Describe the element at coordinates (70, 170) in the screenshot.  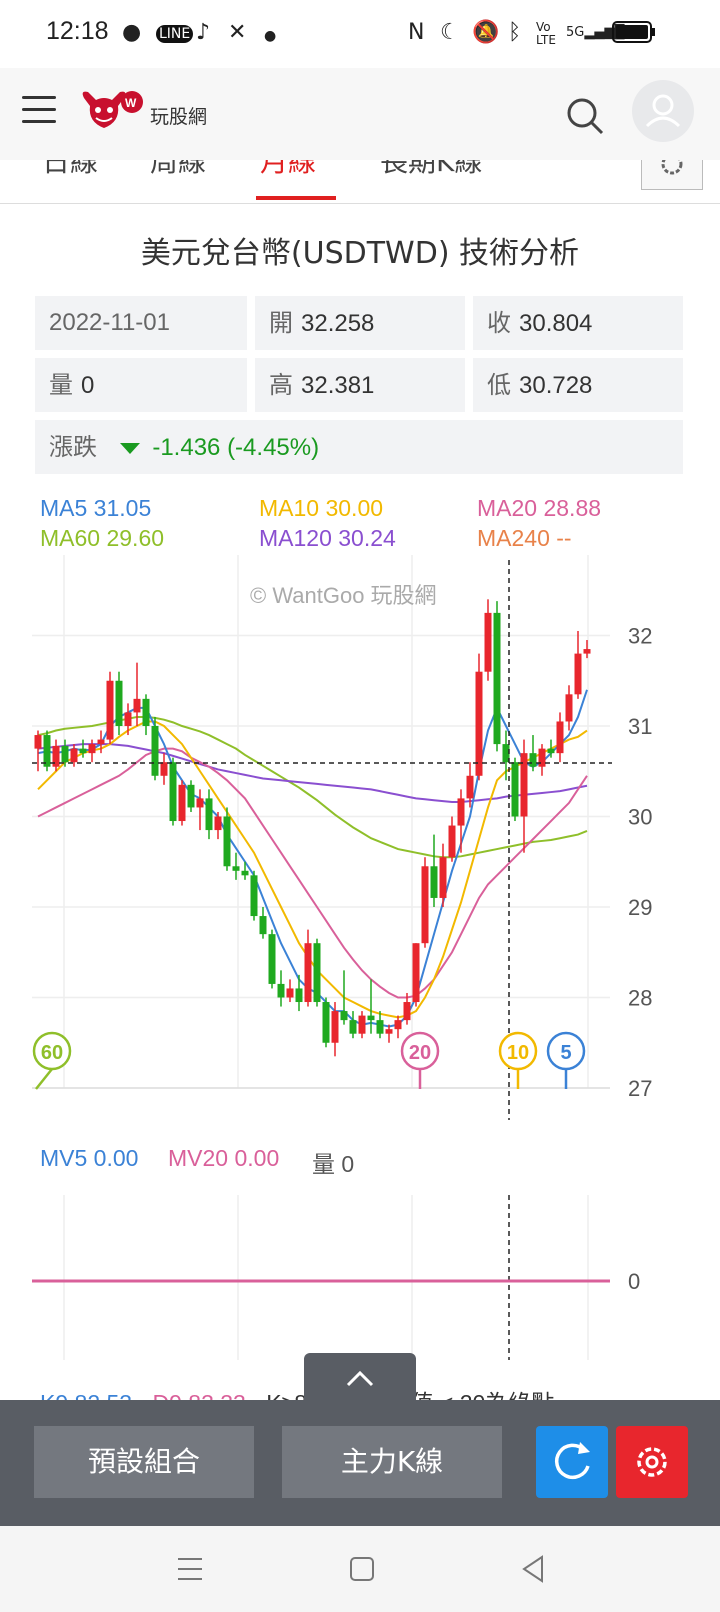
I see `tab-daily: 日線` at that location.